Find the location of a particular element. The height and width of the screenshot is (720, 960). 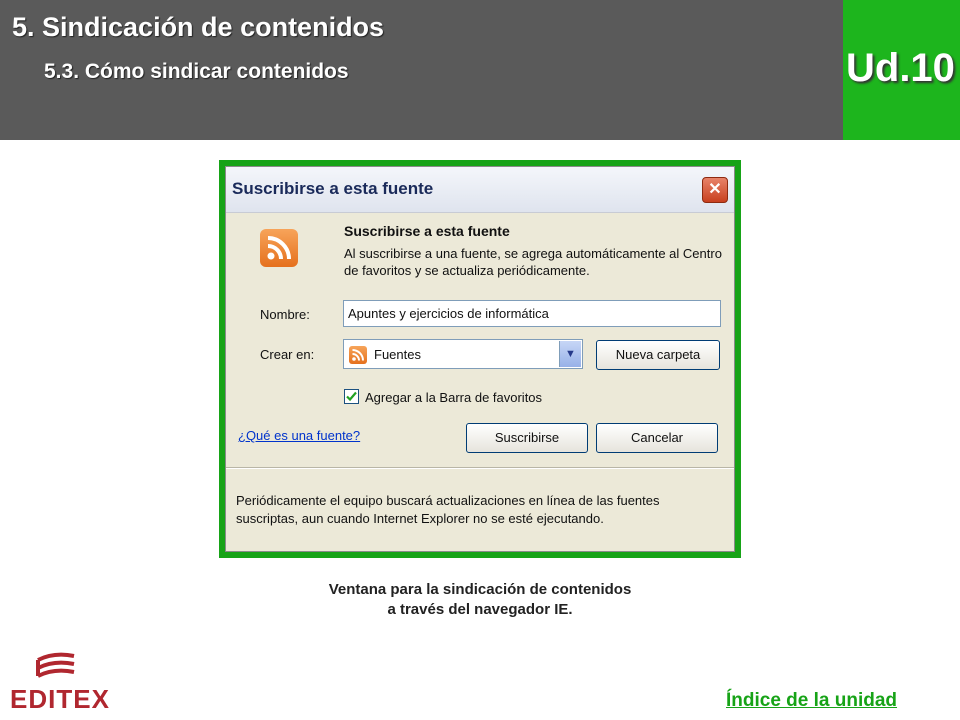

cancel-button: Cancelar is located at coordinates (657, 438).